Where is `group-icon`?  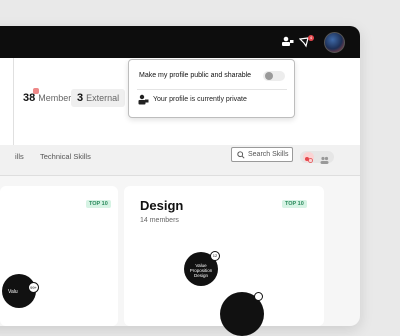
group-icon is located at coordinates (309, 160).